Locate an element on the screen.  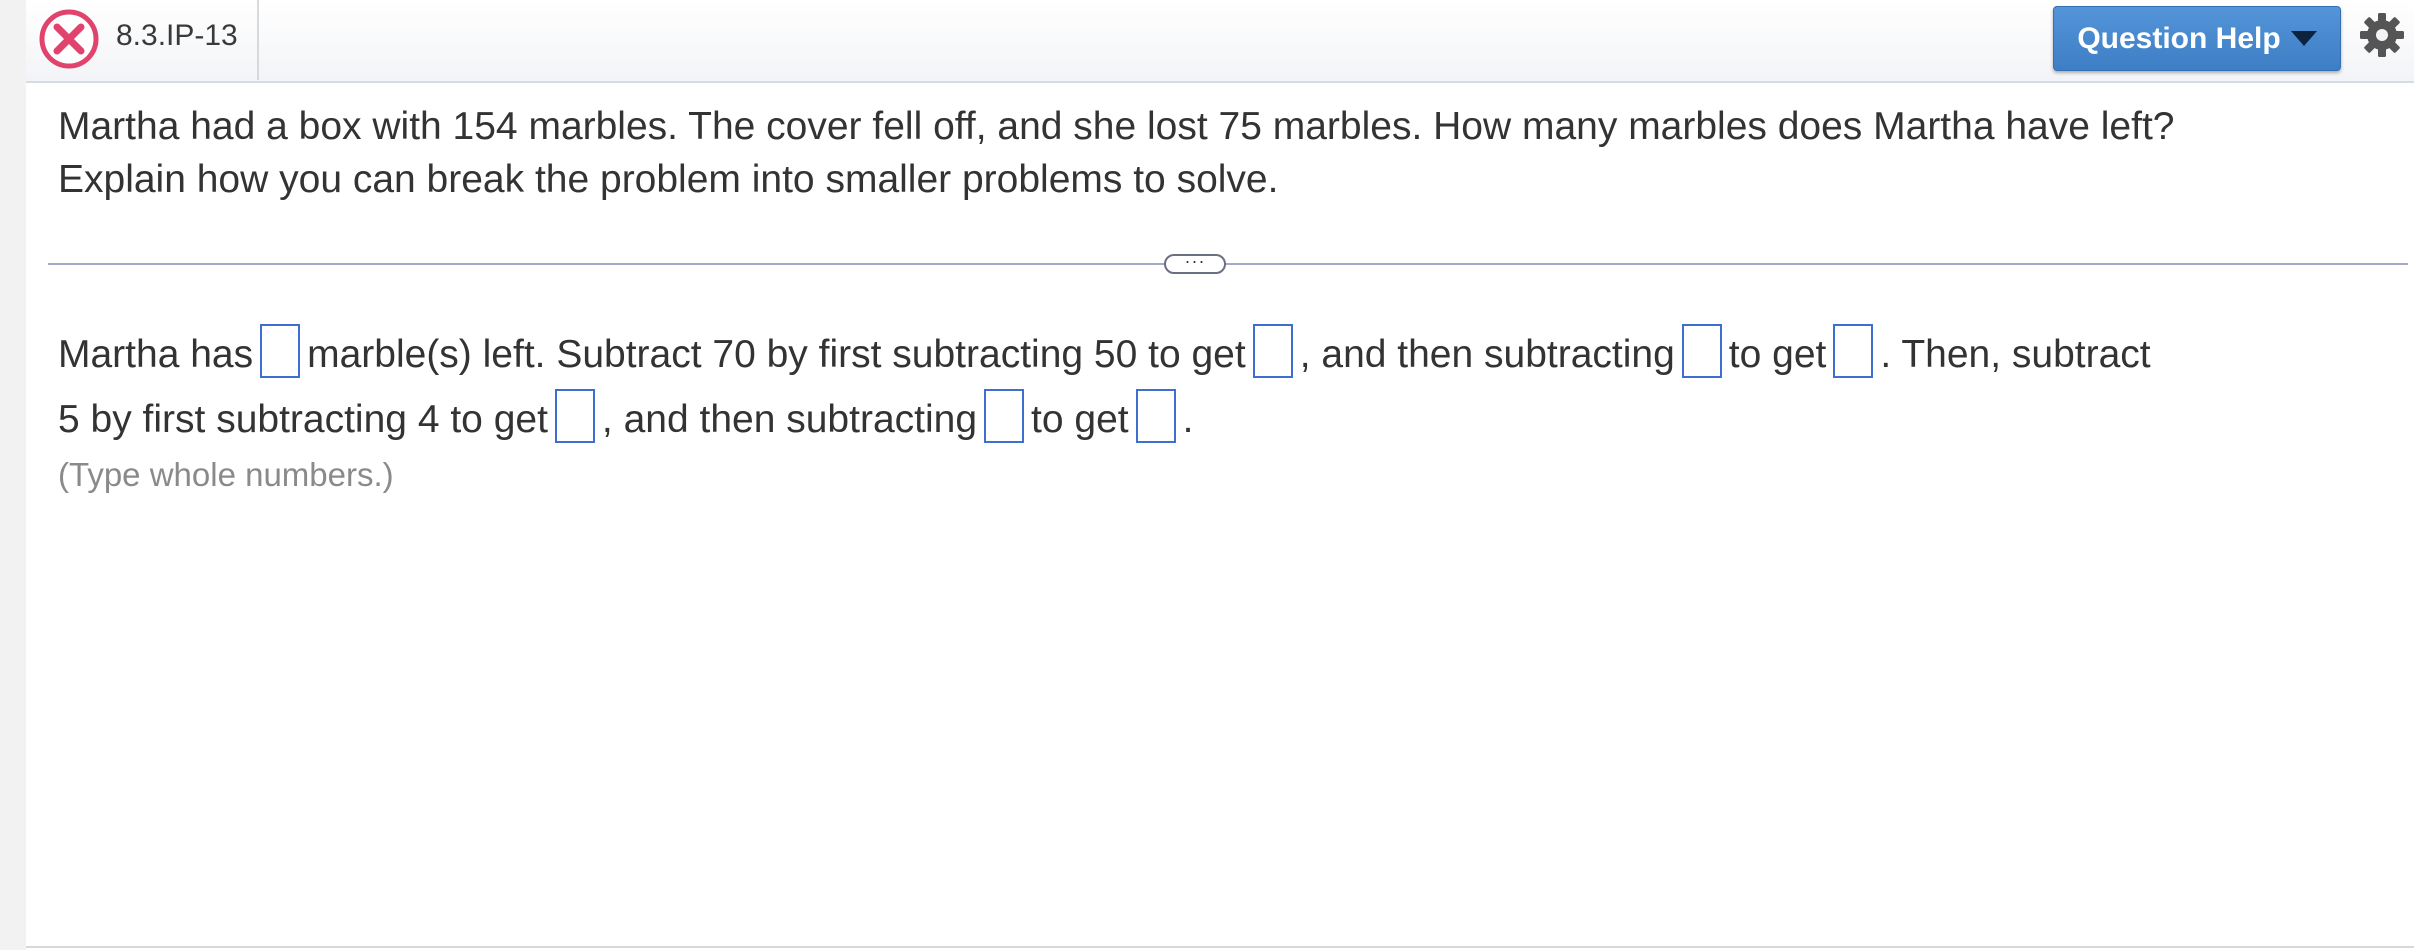
expand-handle: ··· is located at coordinates (1195, 263).